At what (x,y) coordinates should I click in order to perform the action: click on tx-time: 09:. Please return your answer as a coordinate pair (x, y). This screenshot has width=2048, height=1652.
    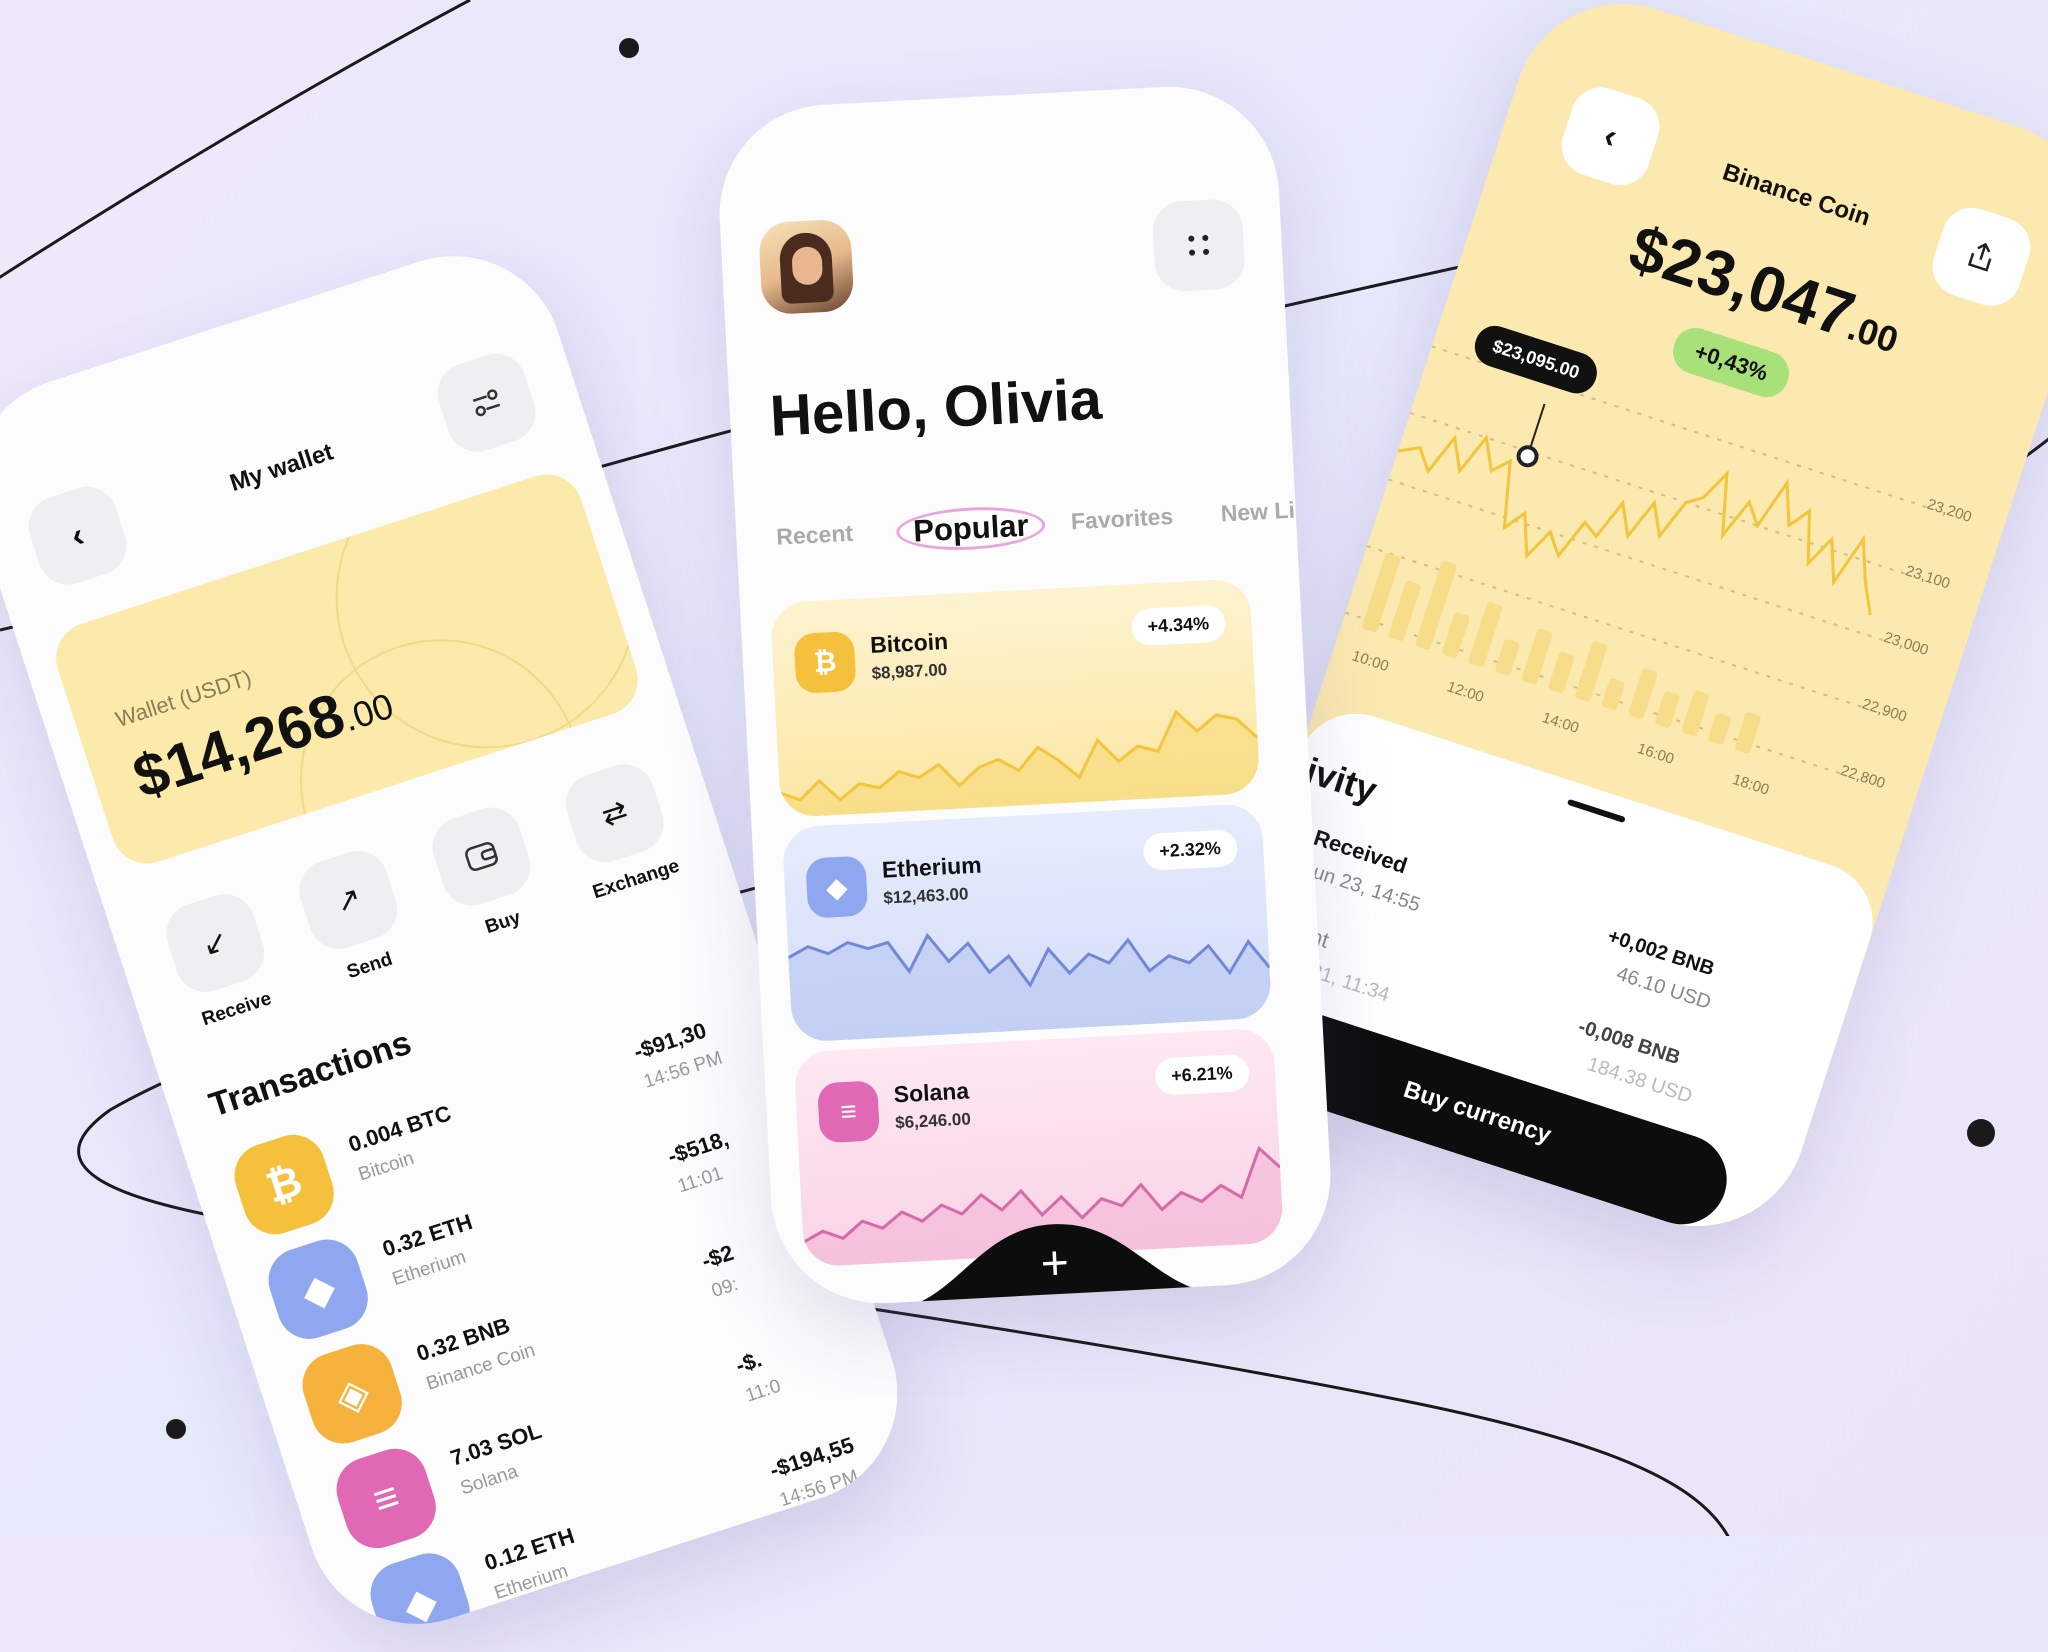
    Looking at the image, I should click on (725, 1288).